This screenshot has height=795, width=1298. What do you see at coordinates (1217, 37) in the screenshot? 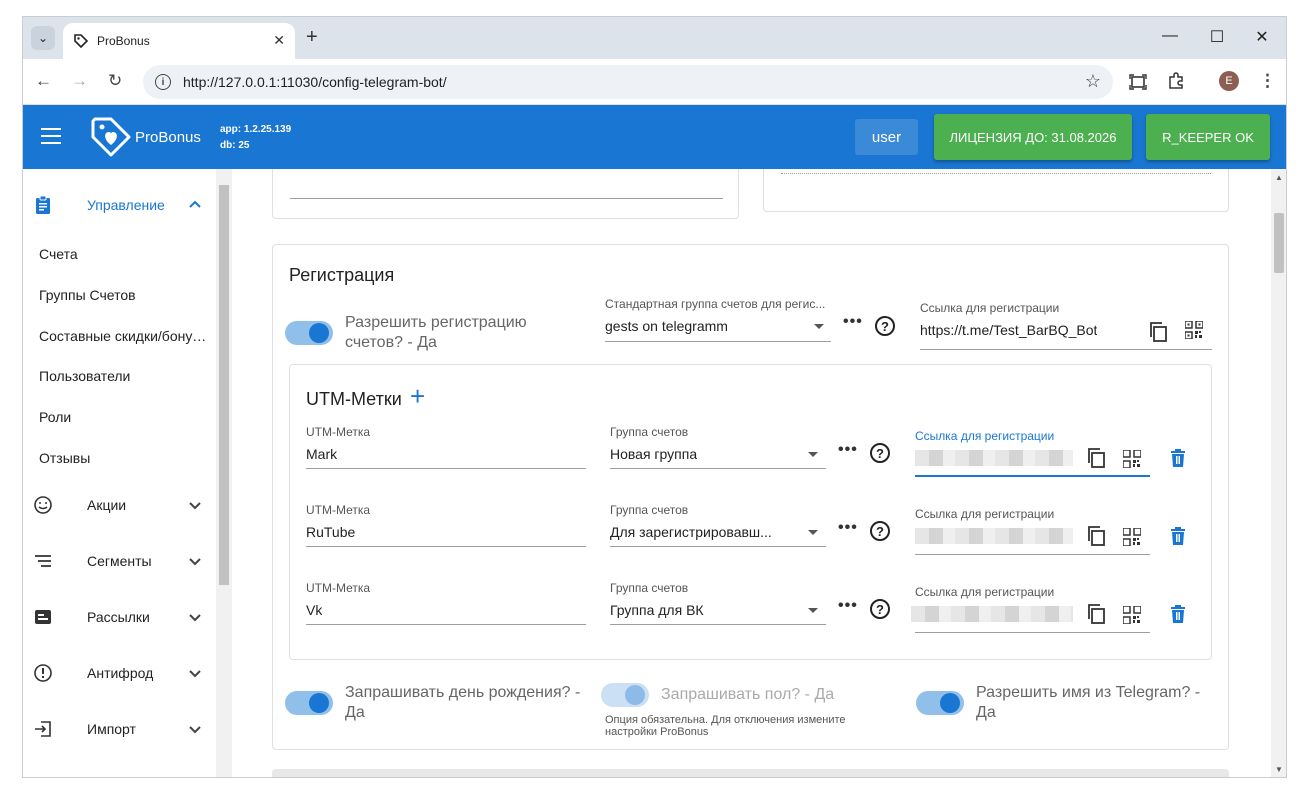
I see `maximize-icon: ☐` at bounding box center [1217, 37].